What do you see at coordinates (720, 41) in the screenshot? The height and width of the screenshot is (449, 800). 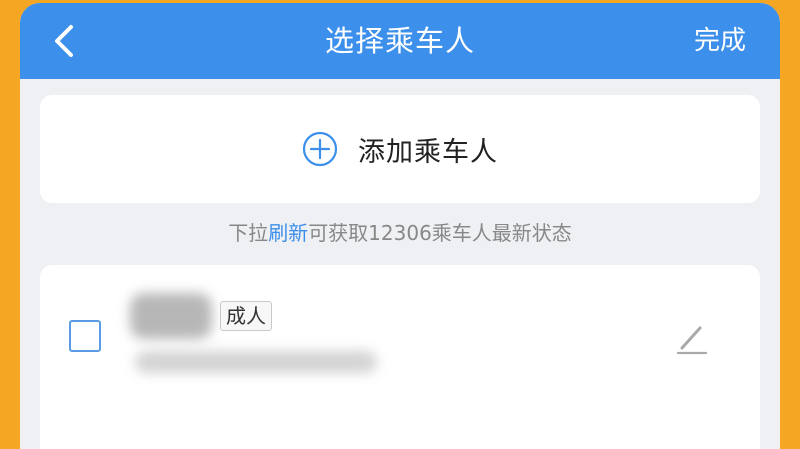 I see `done-button: 完成` at bounding box center [720, 41].